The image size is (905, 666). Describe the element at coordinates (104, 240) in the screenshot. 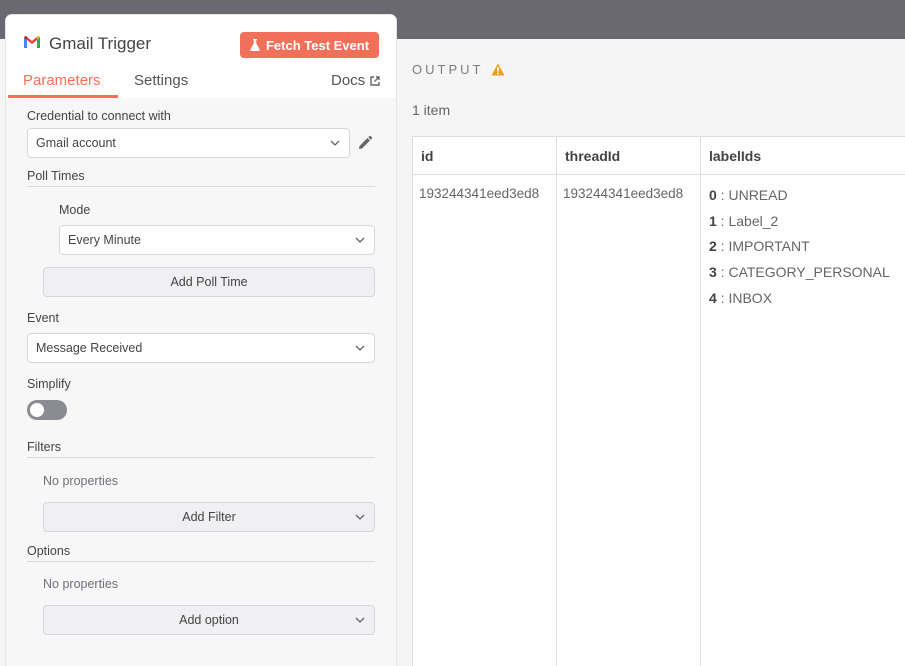

I see `mode-value: Every Minute` at that location.